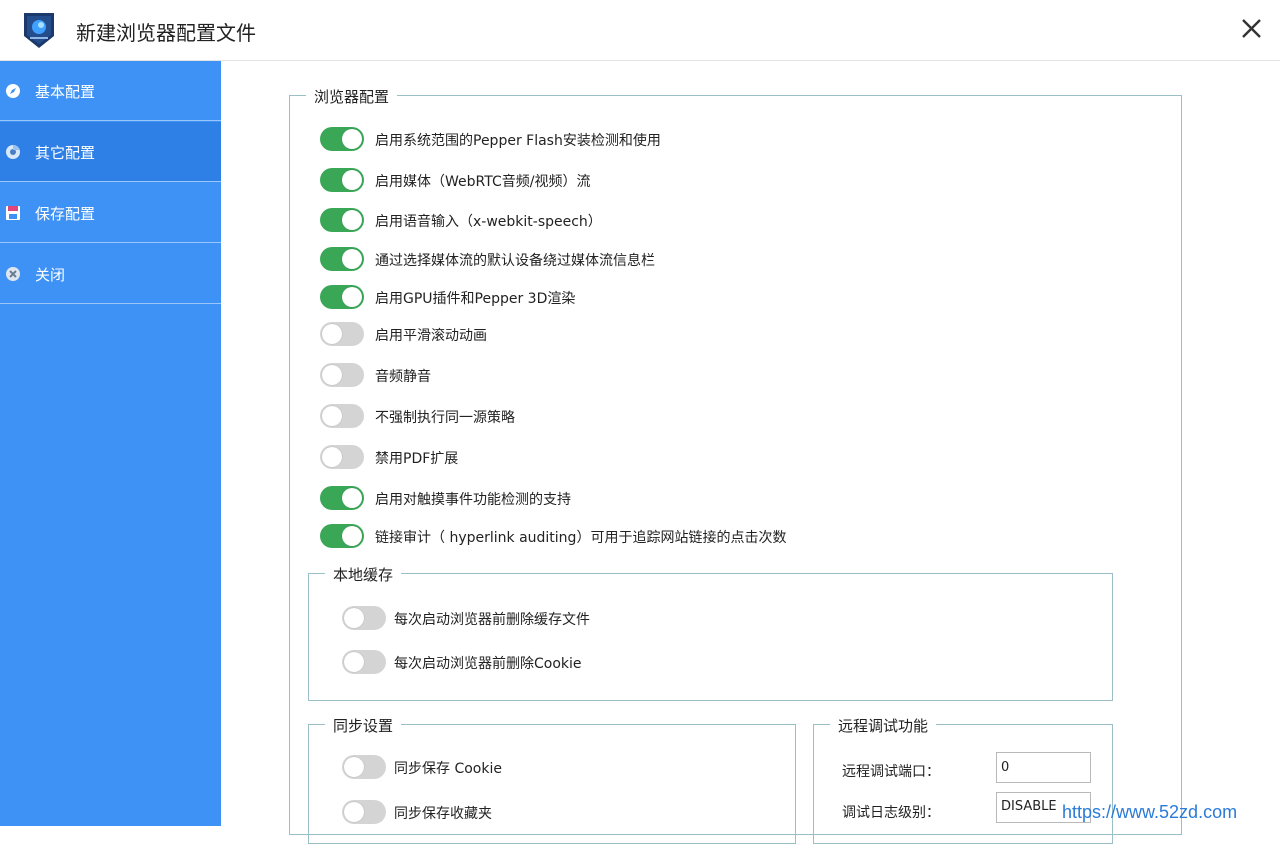 The height and width of the screenshot is (844, 1280). I want to click on sidebar-item-label: 保存配置, so click(65, 214).